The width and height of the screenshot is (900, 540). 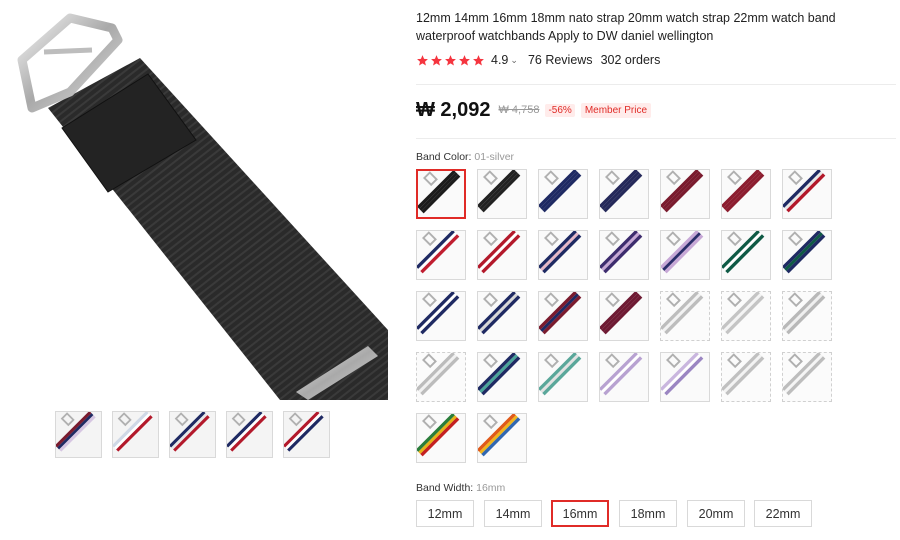 I want to click on color-swatch-maroon-purple, so click(x=624, y=316).